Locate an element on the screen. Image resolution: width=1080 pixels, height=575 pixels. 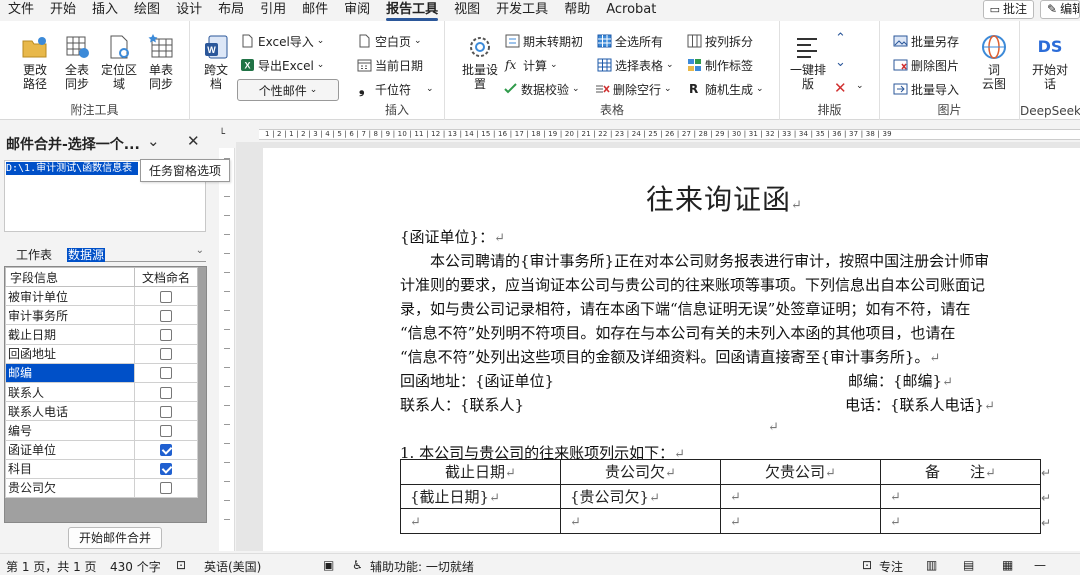
split-by-col-button: 按列拆分 is located at coordinates (720, 41).